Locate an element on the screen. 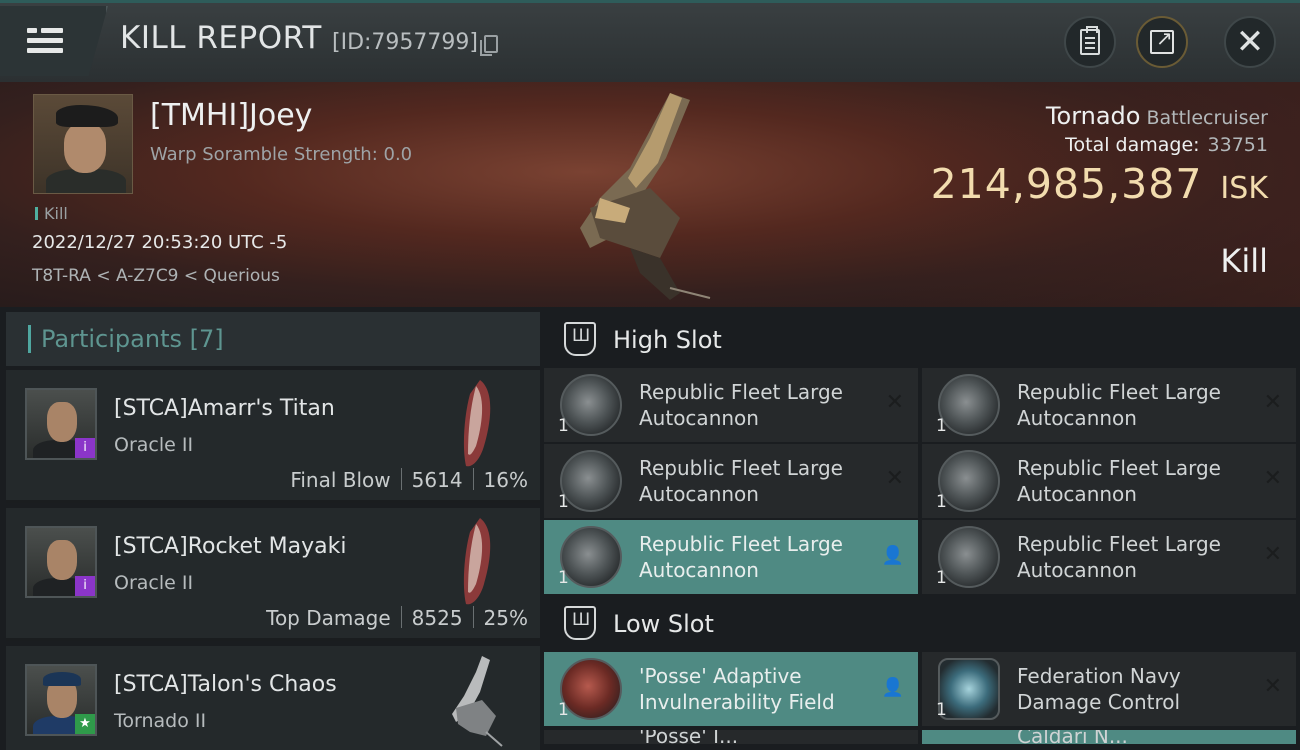 The height and width of the screenshot is (750, 1300). low-slot-icon is located at coordinates (580, 623).